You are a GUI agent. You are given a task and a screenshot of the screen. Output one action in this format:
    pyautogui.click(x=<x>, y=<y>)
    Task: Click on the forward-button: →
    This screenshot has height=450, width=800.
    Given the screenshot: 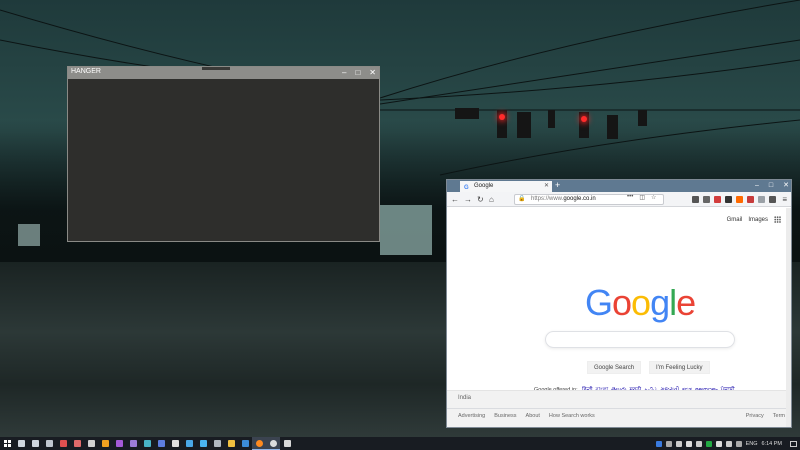 What is the action you would take?
    pyautogui.click(x=468, y=199)
    